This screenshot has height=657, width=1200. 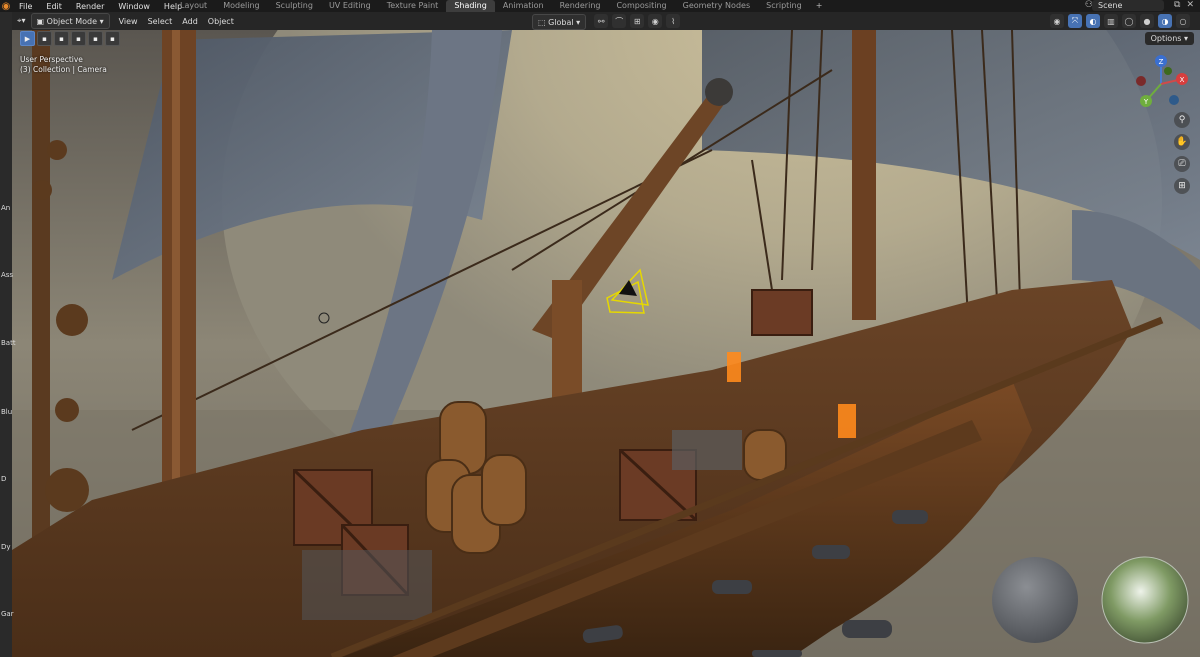 What do you see at coordinates (784, 6) in the screenshot?
I see `tab-scripting: Scripting` at bounding box center [784, 6].